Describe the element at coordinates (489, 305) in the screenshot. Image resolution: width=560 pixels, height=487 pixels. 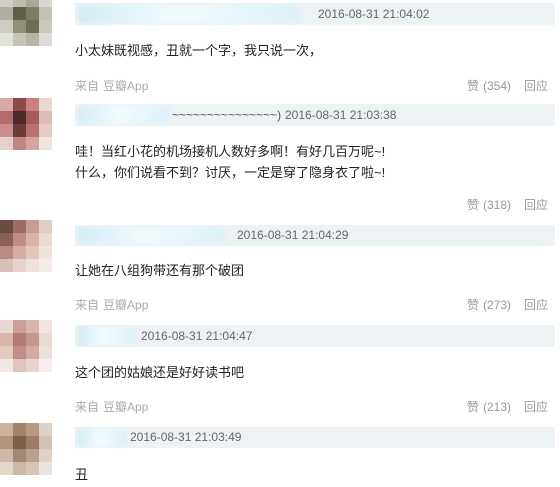
I see `like-button: 赞 (273)` at that location.